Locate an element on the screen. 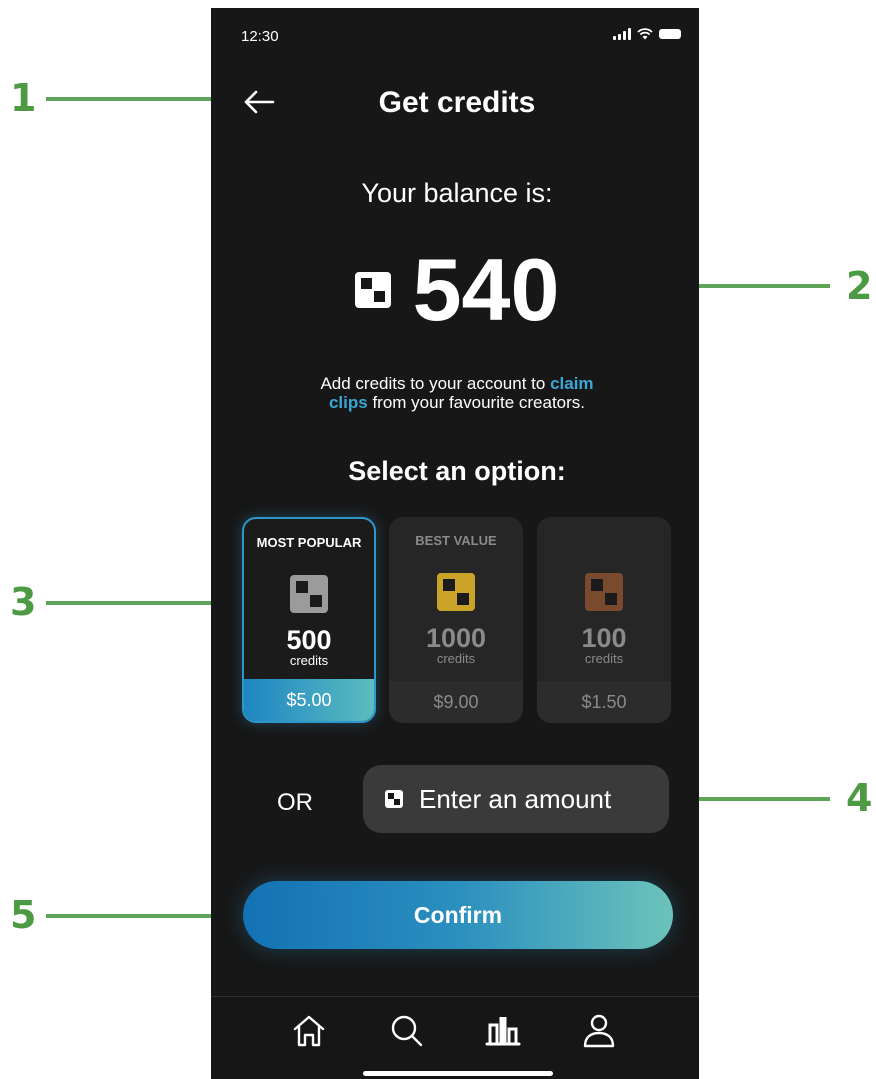  profile-icon is located at coordinates (599, 1031).